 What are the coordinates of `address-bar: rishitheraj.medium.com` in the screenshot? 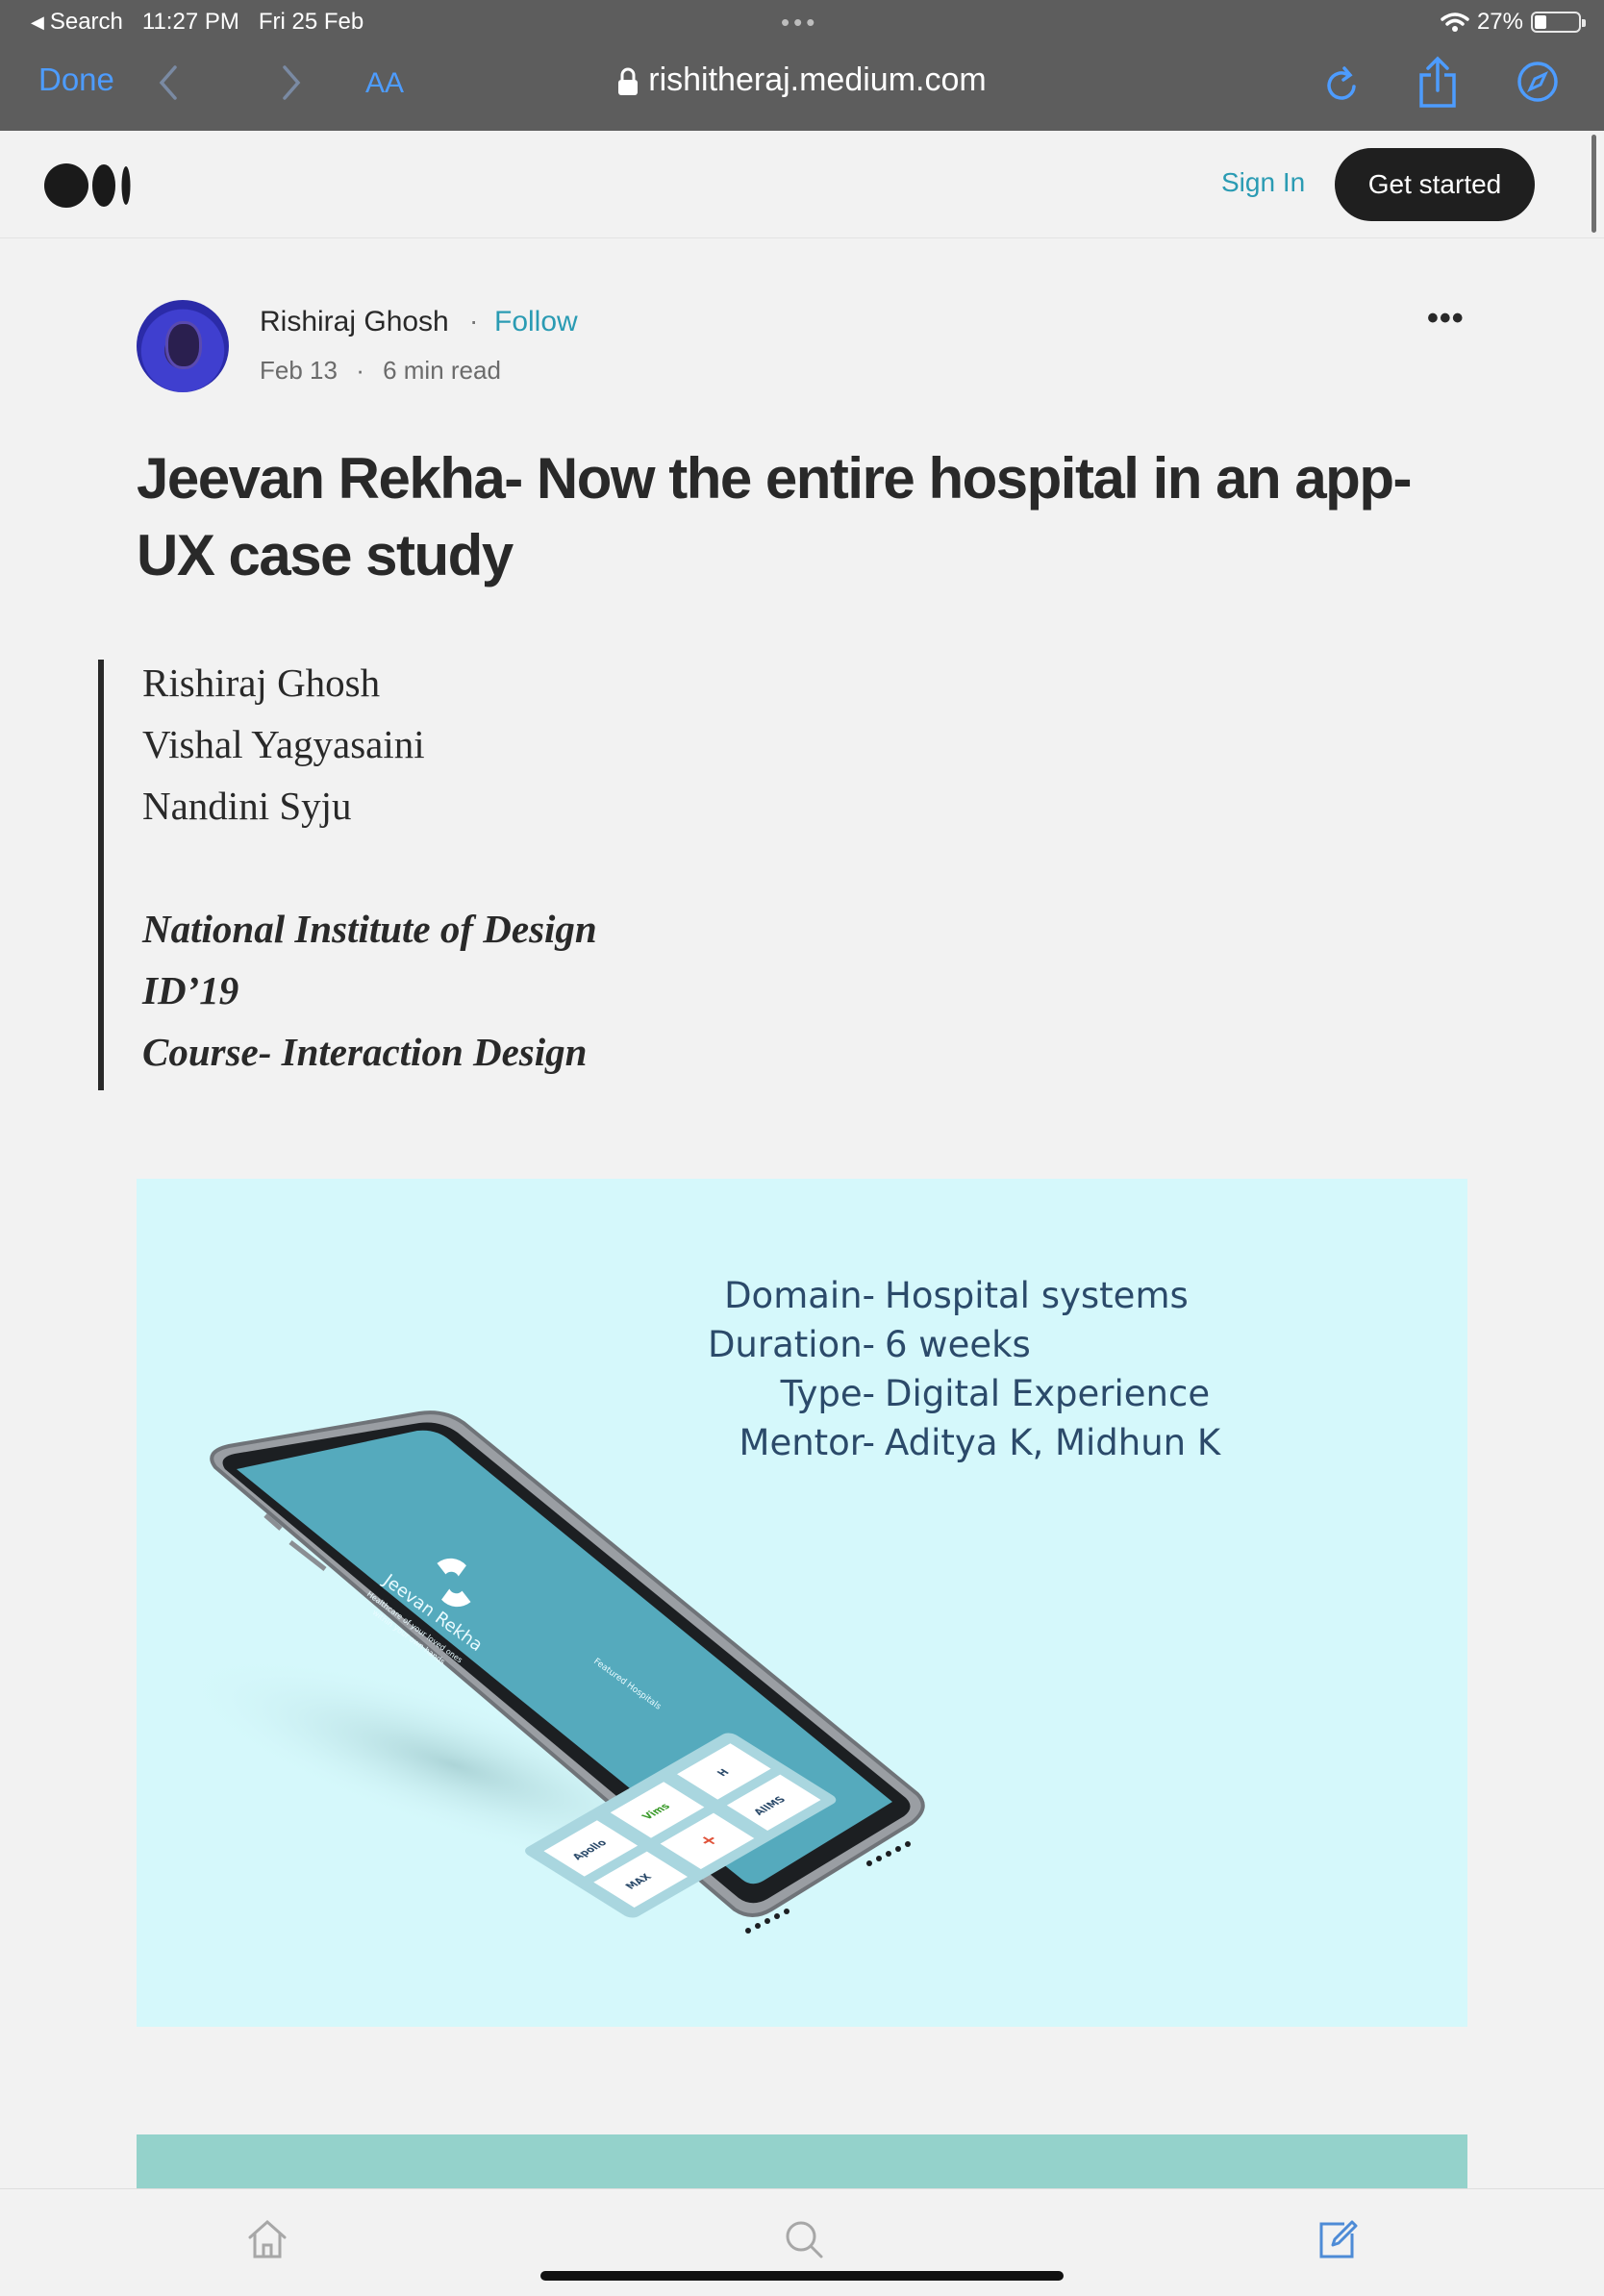 It's located at (802, 80).